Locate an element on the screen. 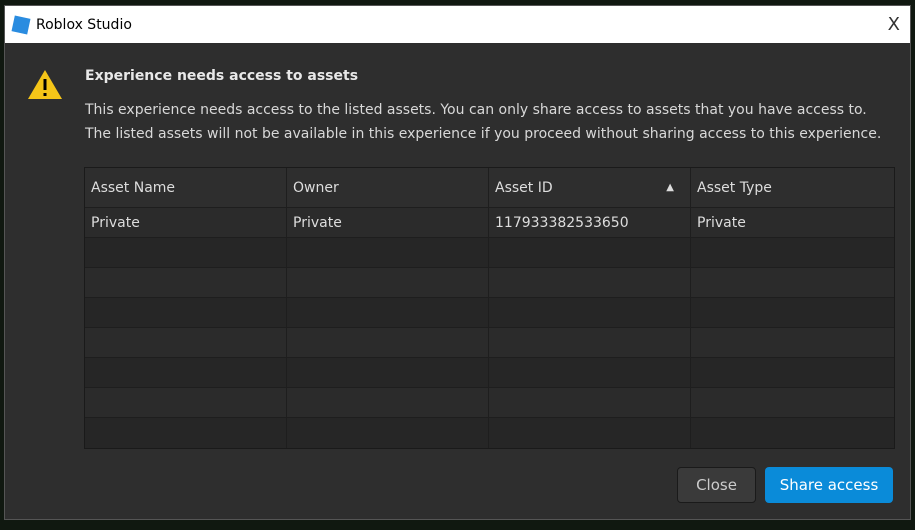 Image resolution: width=915 pixels, height=530 pixels. column-header-asset-id: Asset ID ▲ is located at coordinates (590, 187).